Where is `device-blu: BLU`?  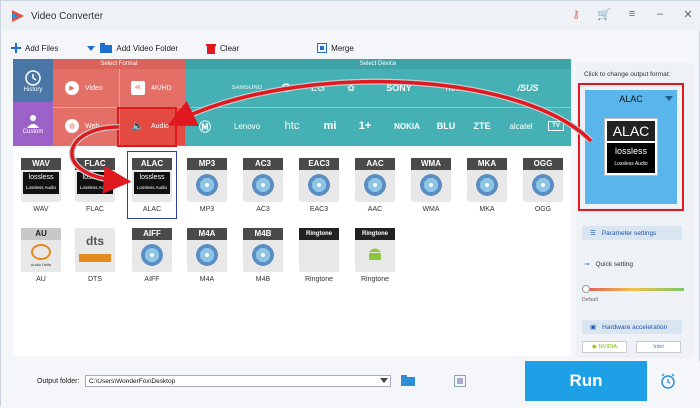
device-blu: BLU is located at coordinates (446, 126).